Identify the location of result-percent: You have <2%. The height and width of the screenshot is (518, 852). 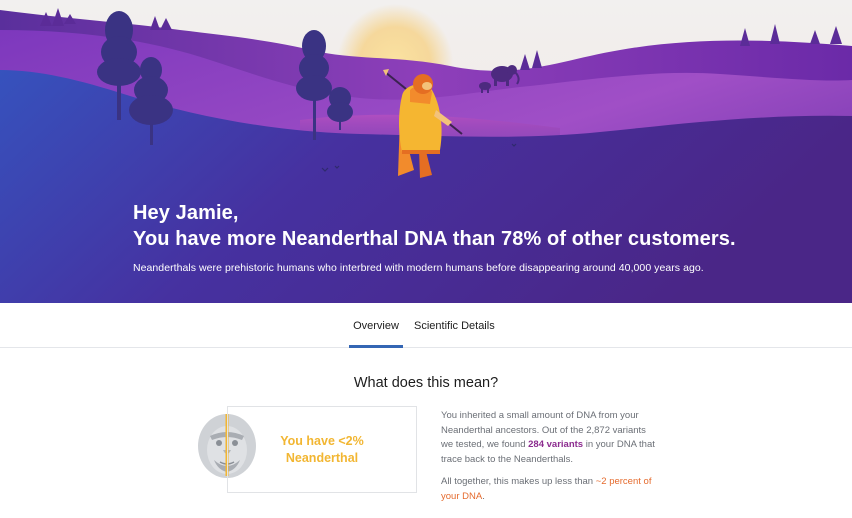
(322, 441).